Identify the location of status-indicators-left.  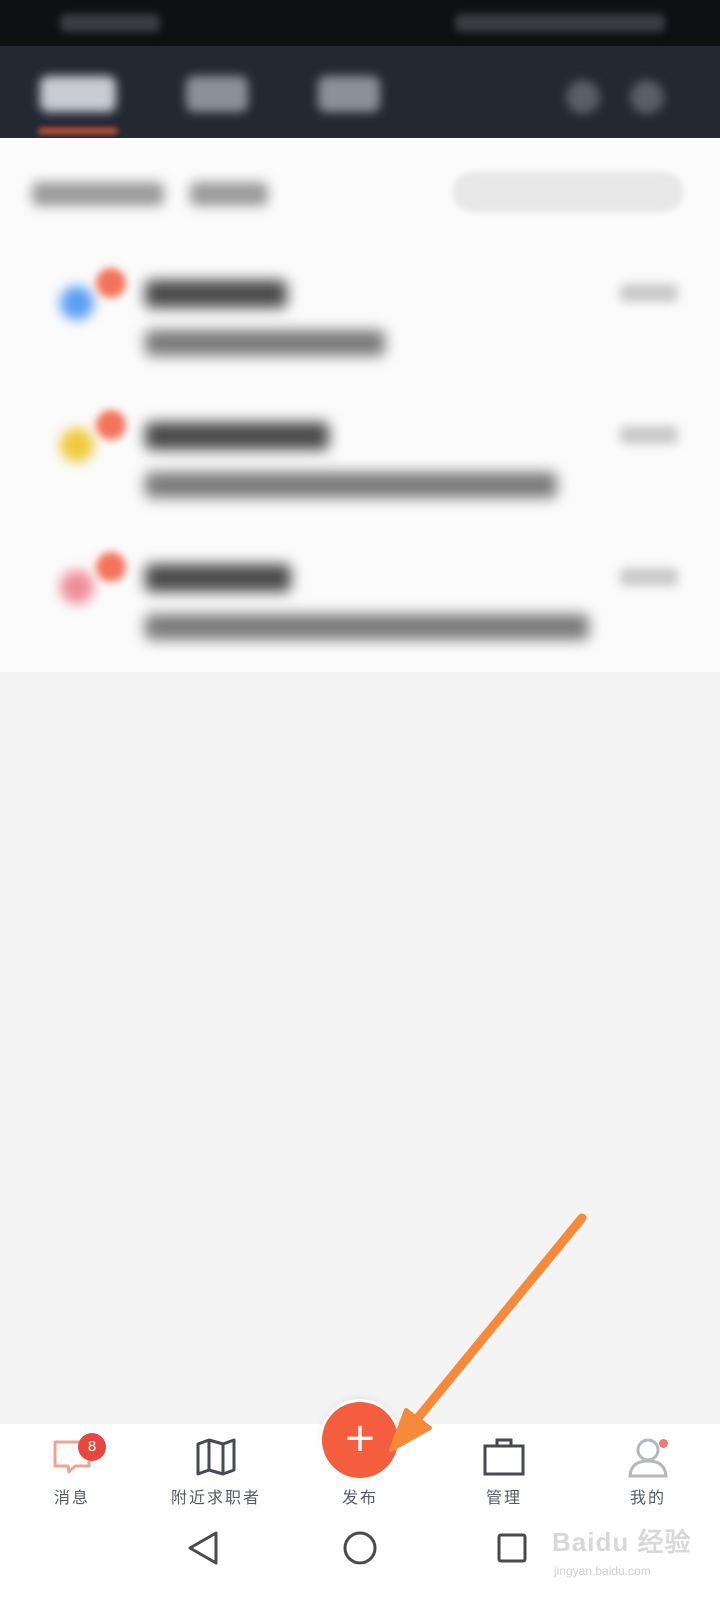
(110, 23).